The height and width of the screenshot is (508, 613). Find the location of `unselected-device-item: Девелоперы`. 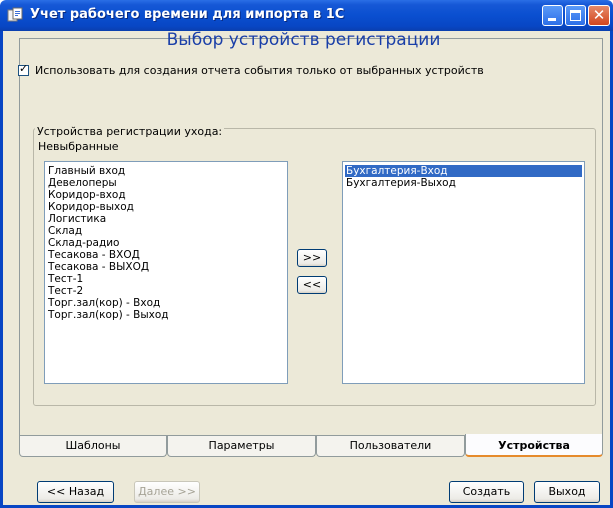

unselected-device-item: Девелоперы is located at coordinates (166, 183).